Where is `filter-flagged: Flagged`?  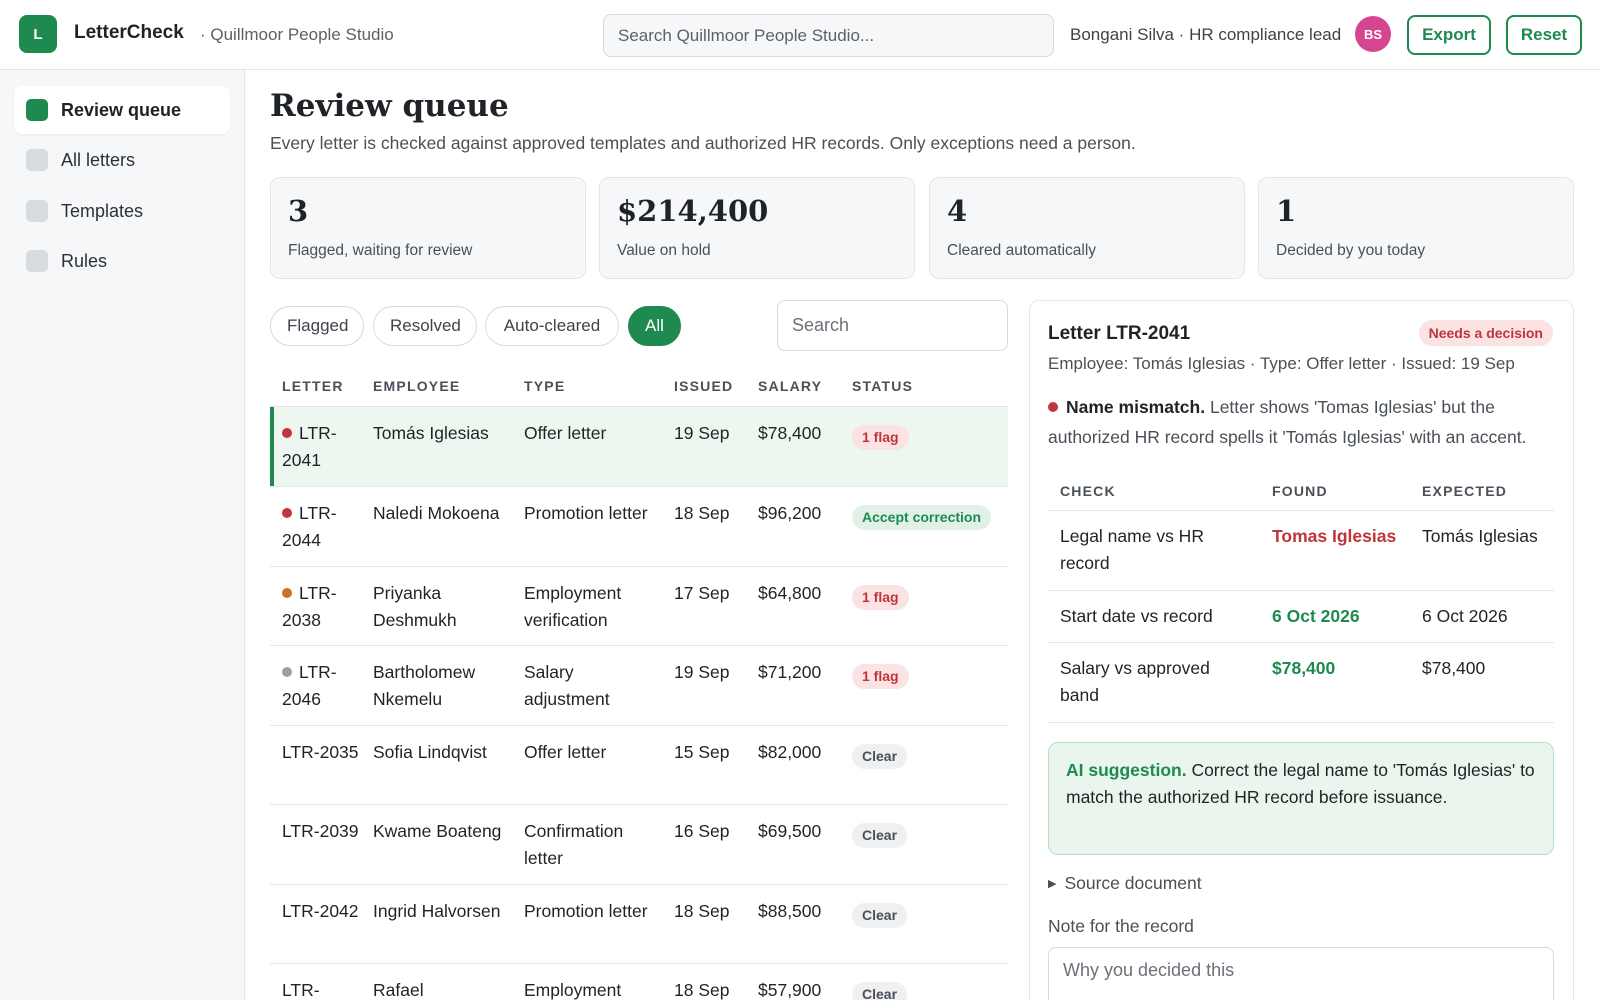 filter-flagged: Flagged is located at coordinates (317, 326).